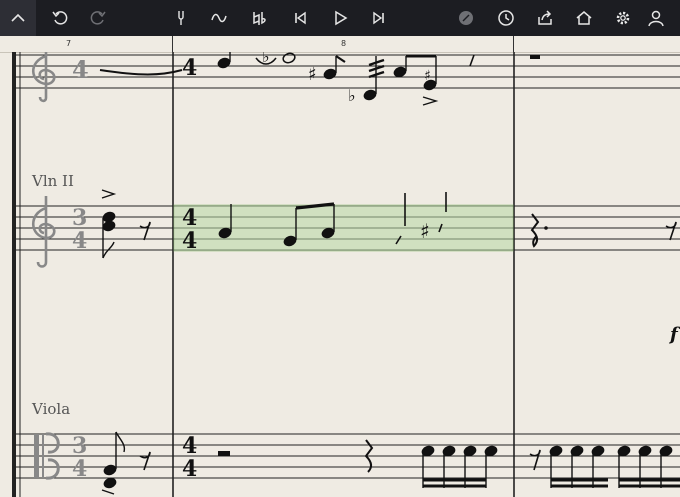 The height and width of the screenshot is (497, 680). Describe the element at coordinates (126, 463) in the screenshot. I see `viola-m7-notes` at that location.